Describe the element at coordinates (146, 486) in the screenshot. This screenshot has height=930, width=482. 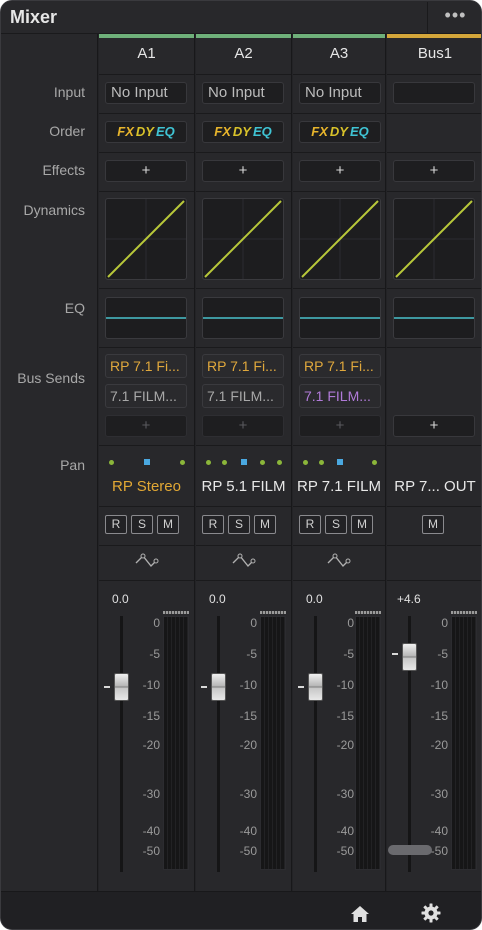
I see `output-bus-name: RP Stereo` at that location.